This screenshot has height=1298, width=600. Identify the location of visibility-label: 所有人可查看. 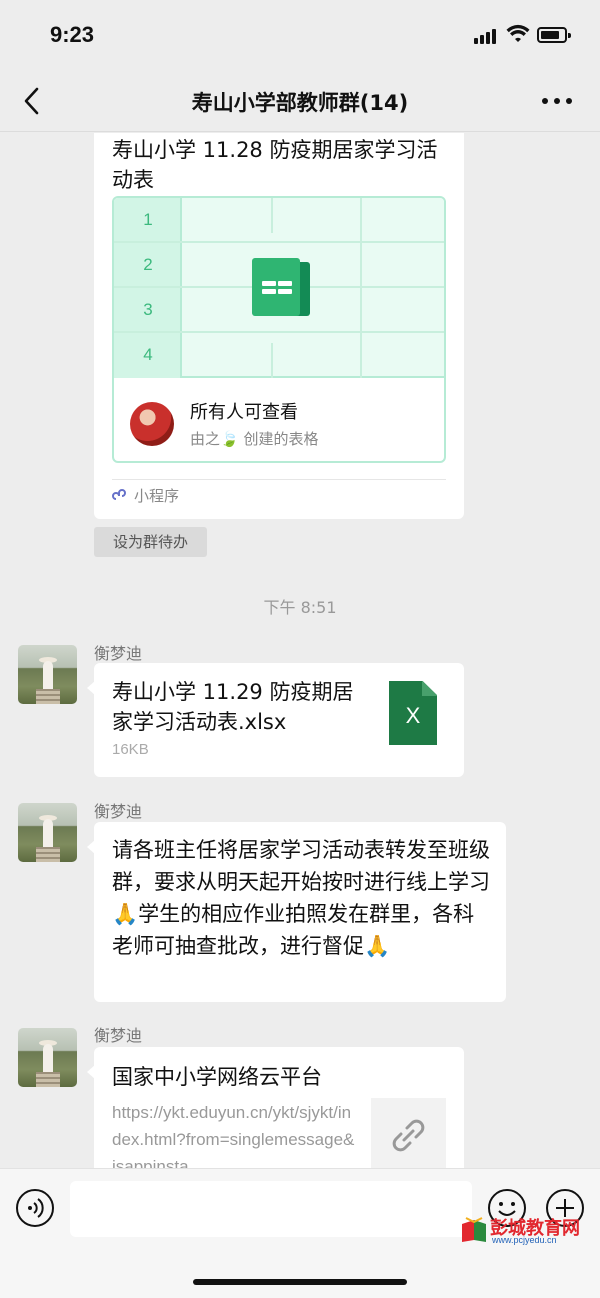
(244, 412).